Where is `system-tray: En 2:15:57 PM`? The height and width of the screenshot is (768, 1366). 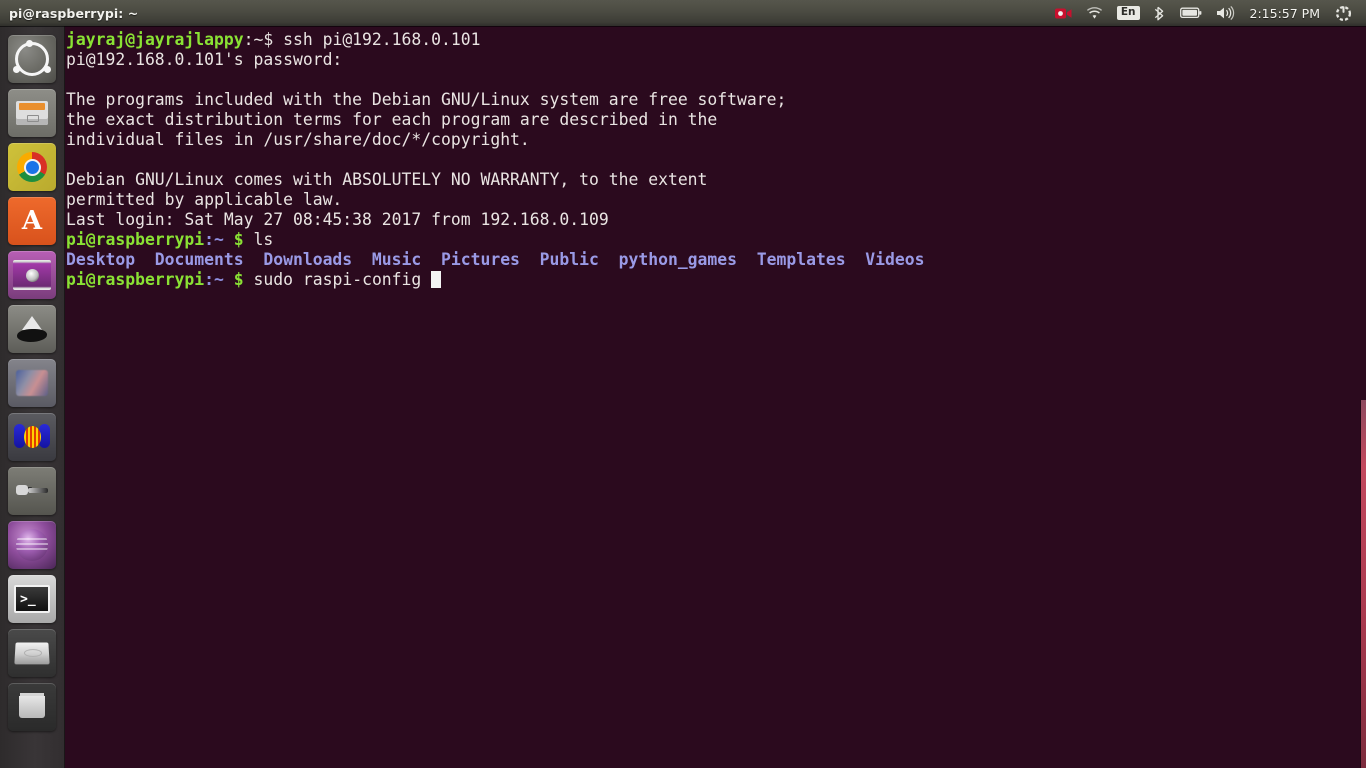
system-tray: En 2:15:57 PM is located at coordinates (1207, 13).